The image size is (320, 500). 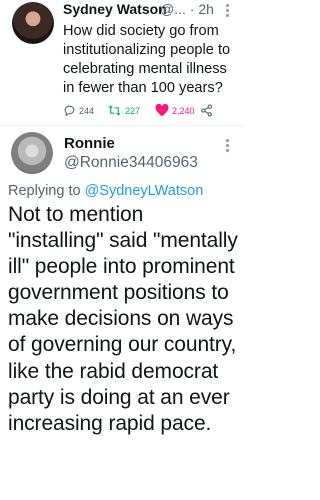 What do you see at coordinates (131, 163) in the screenshot?
I see `reply-author-handle: @Ronnie34406963` at bounding box center [131, 163].